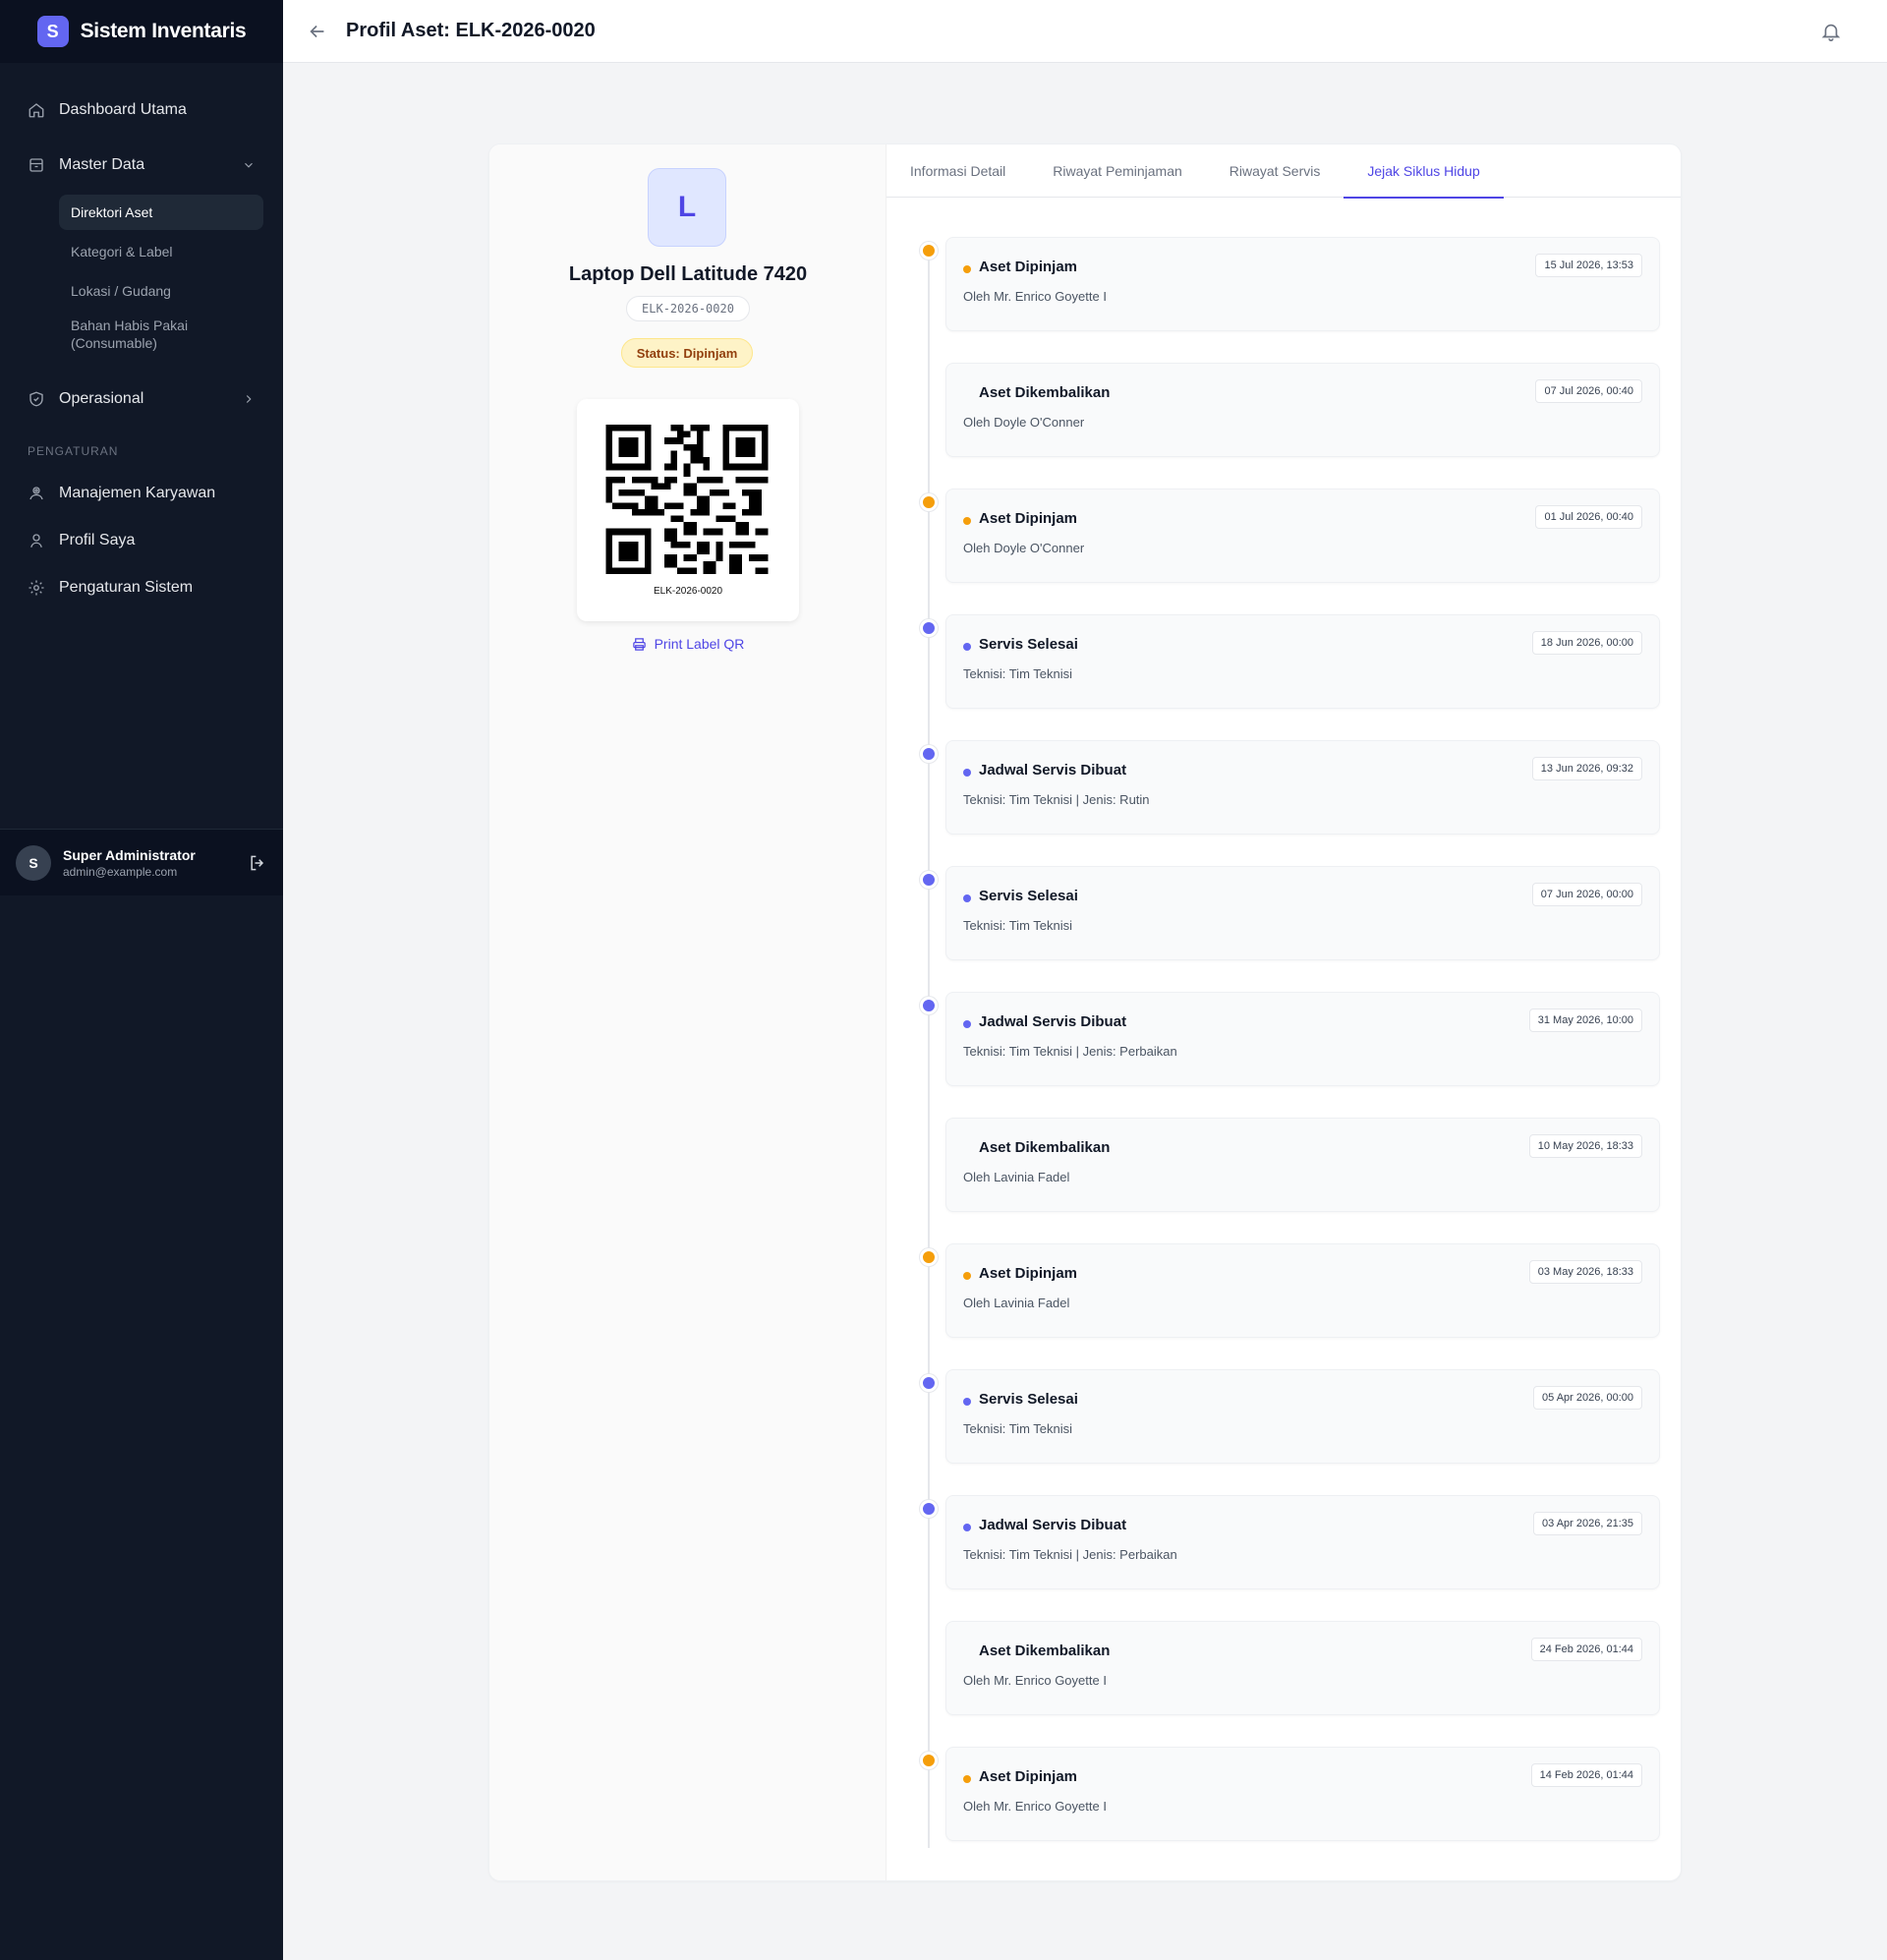 The width and height of the screenshot is (1887, 1960). What do you see at coordinates (141, 540) in the screenshot?
I see `nav-profil-saya: Profil Saya` at bounding box center [141, 540].